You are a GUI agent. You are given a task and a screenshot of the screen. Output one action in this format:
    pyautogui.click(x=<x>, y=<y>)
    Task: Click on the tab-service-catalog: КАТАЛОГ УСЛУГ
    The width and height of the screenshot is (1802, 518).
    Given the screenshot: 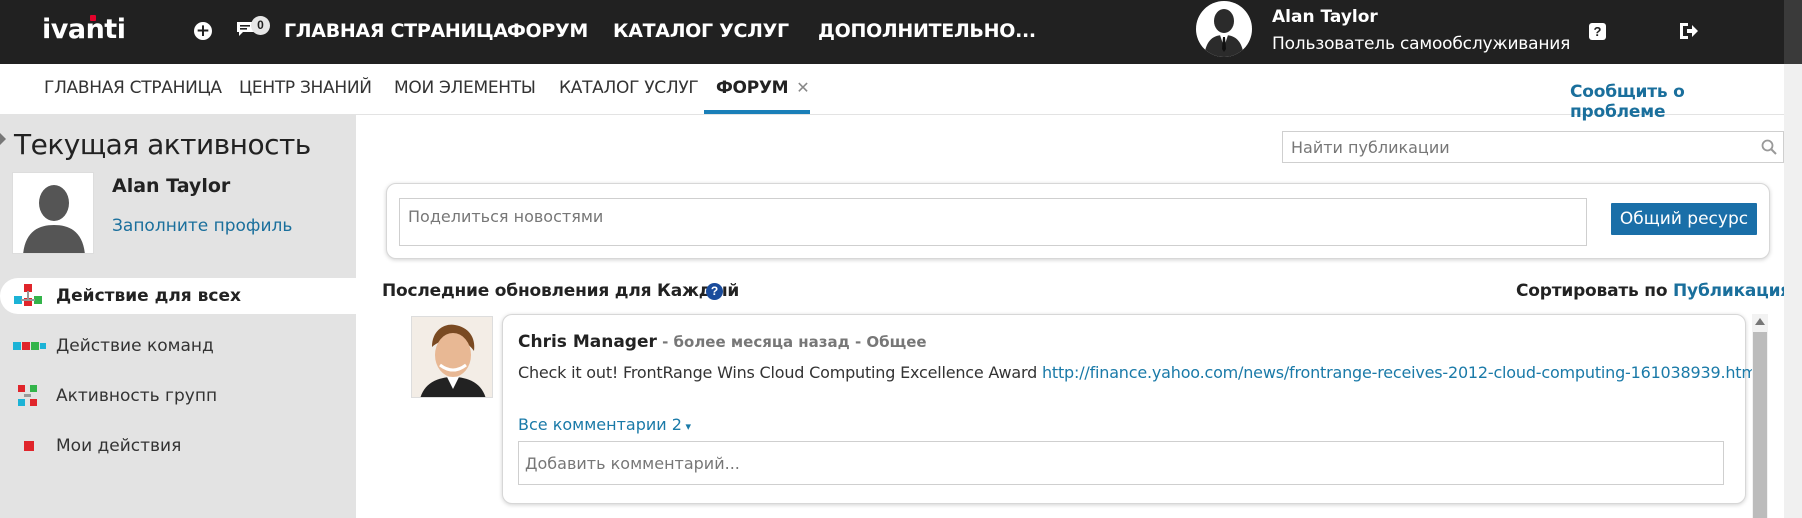 What is the action you would take?
    pyautogui.click(x=629, y=88)
    